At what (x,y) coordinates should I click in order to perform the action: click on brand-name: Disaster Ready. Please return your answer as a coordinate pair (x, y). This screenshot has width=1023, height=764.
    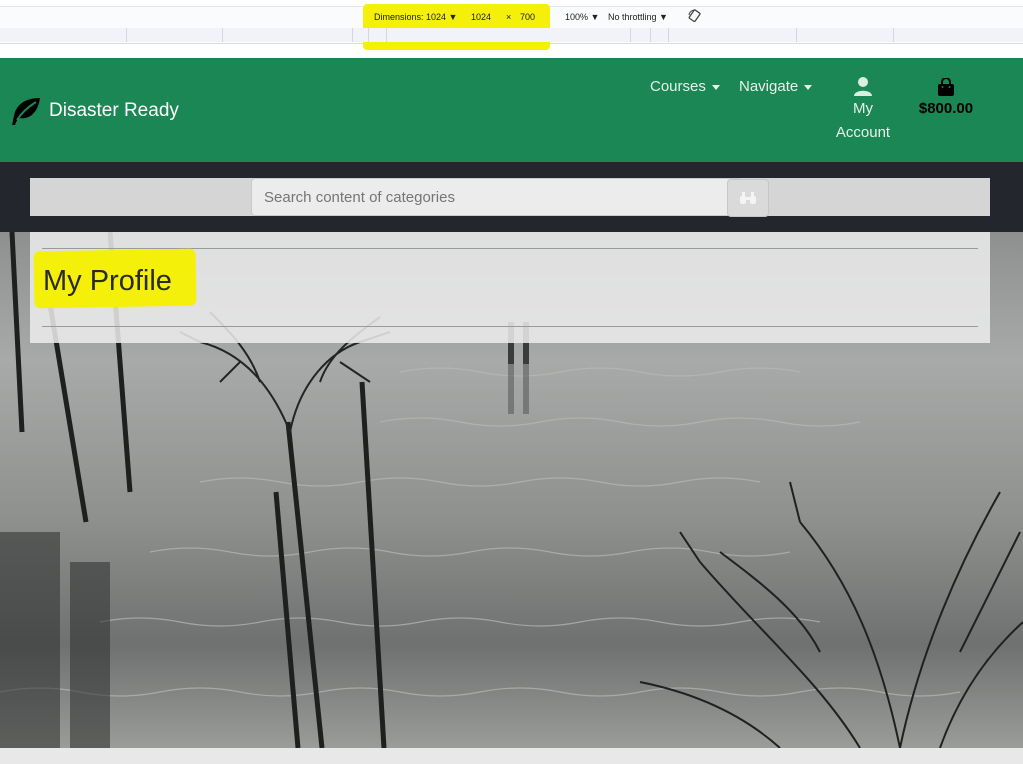
    Looking at the image, I should click on (114, 110).